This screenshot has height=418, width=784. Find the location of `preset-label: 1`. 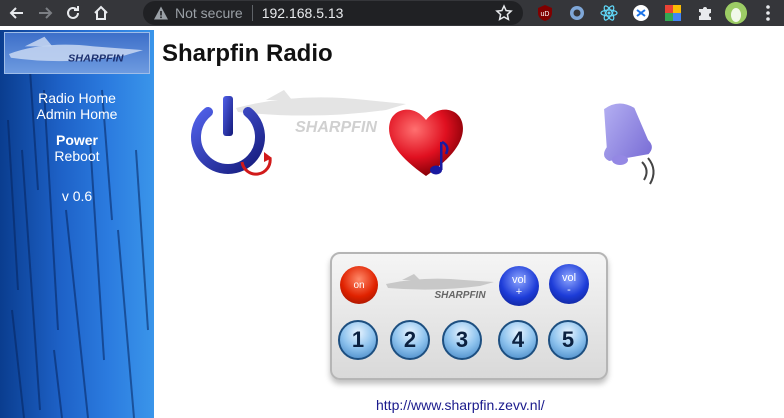

preset-label: 1 is located at coordinates (358, 339).